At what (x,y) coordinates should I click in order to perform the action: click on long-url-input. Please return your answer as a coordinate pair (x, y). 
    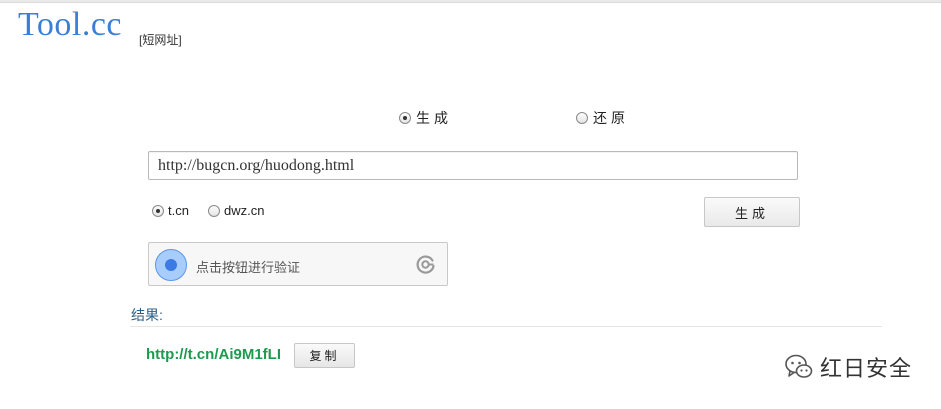
    Looking at the image, I should click on (473, 165).